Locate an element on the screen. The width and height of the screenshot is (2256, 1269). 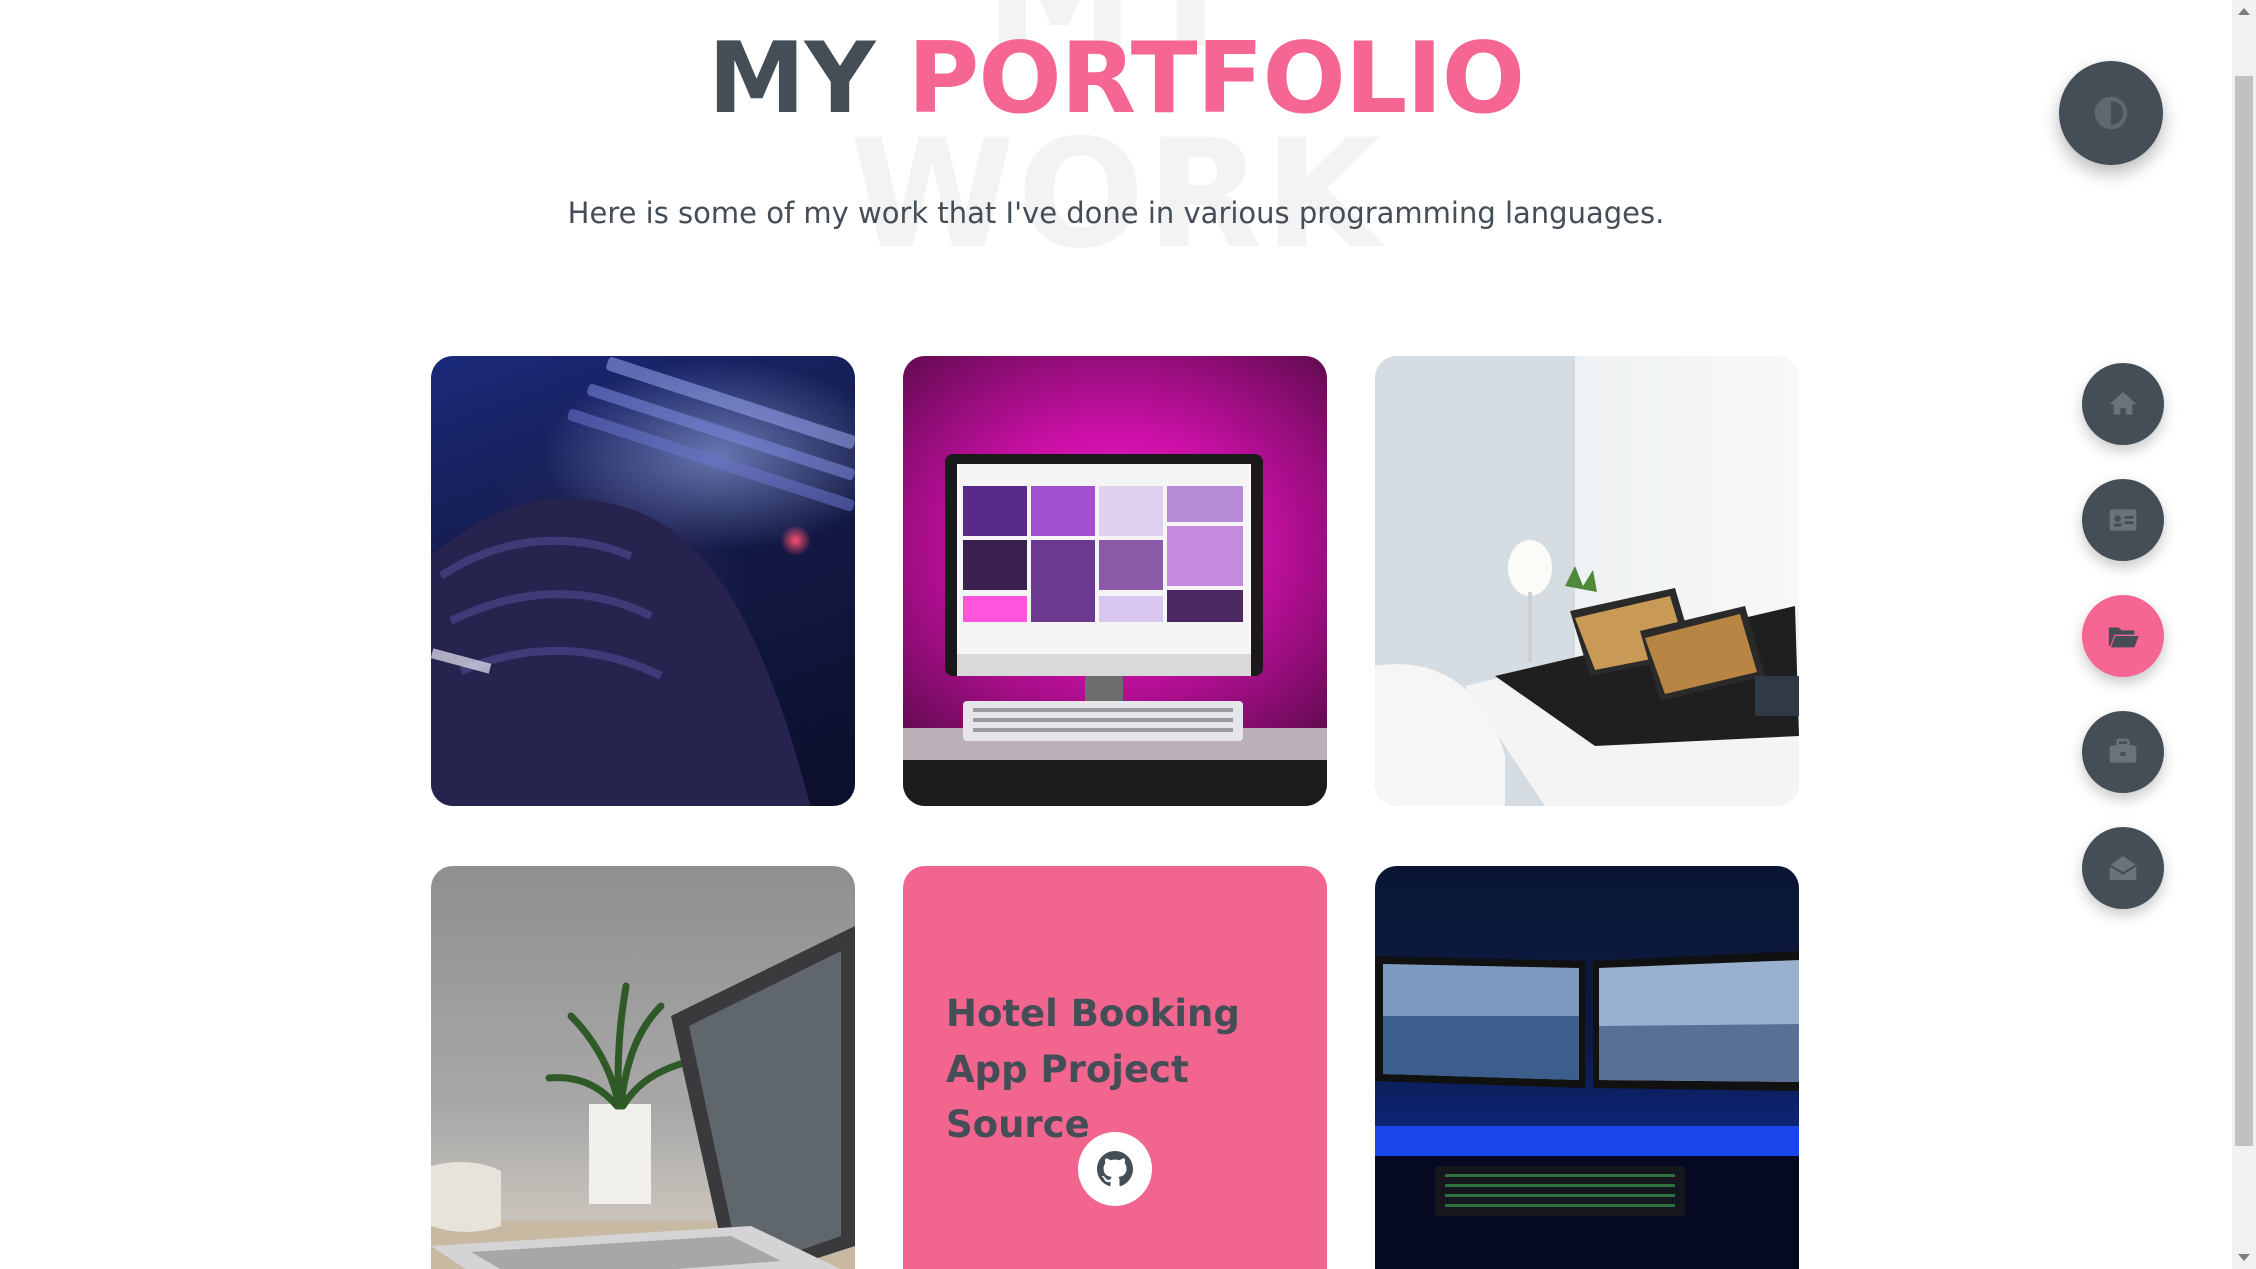
nav-home-button is located at coordinates (2123, 404).